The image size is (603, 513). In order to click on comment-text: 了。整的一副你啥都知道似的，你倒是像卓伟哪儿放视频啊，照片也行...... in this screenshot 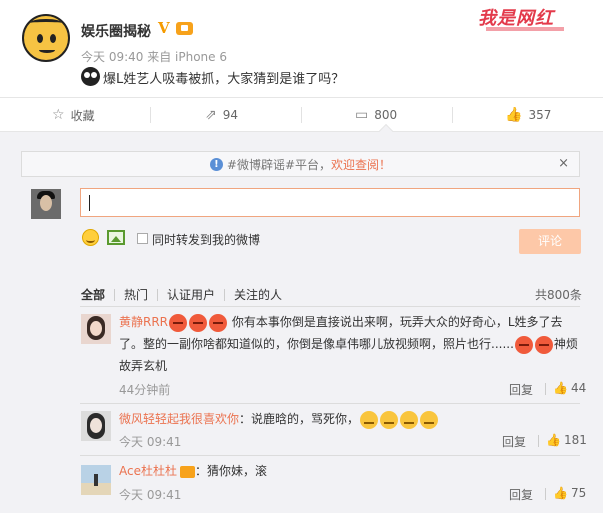, I will do `click(316, 344)`.